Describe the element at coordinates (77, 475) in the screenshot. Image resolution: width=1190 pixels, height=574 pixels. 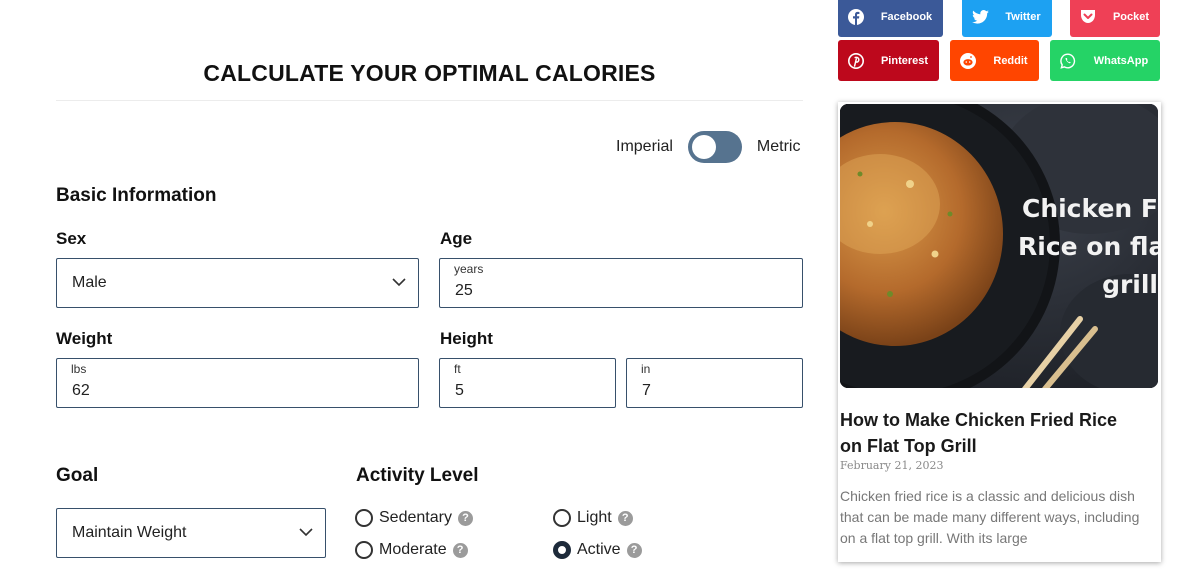
I see `goal-label: Goal` at that location.